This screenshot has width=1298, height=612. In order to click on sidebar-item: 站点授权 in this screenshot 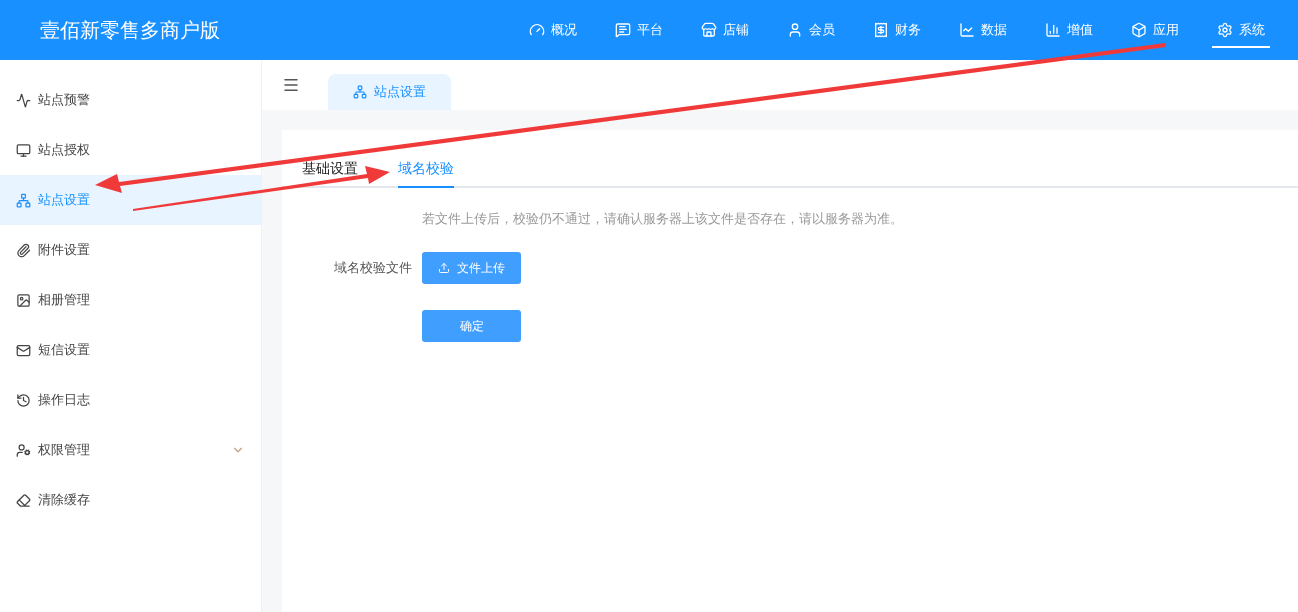, I will do `click(130, 150)`.